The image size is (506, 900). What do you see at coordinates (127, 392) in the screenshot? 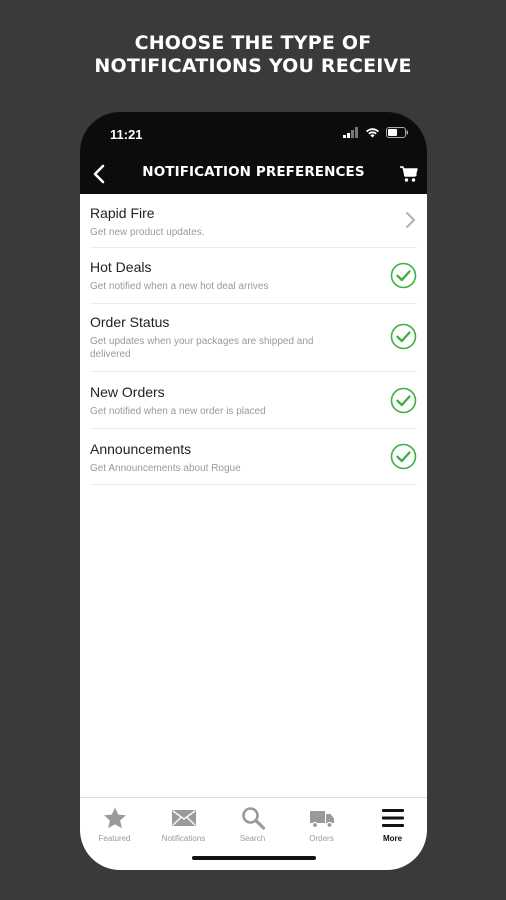
I see `preference-title: New Orders` at bounding box center [127, 392].